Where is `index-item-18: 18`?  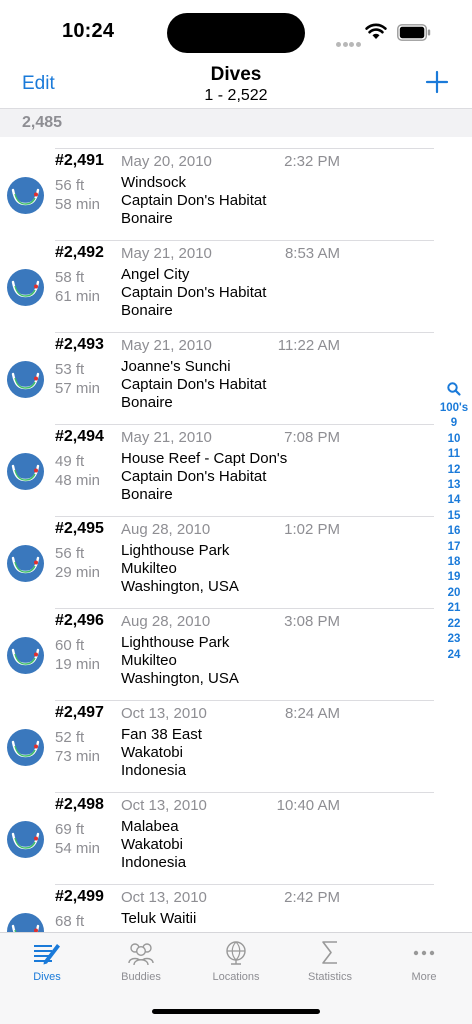 index-item-18: 18 is located at coordinates (454, 562).